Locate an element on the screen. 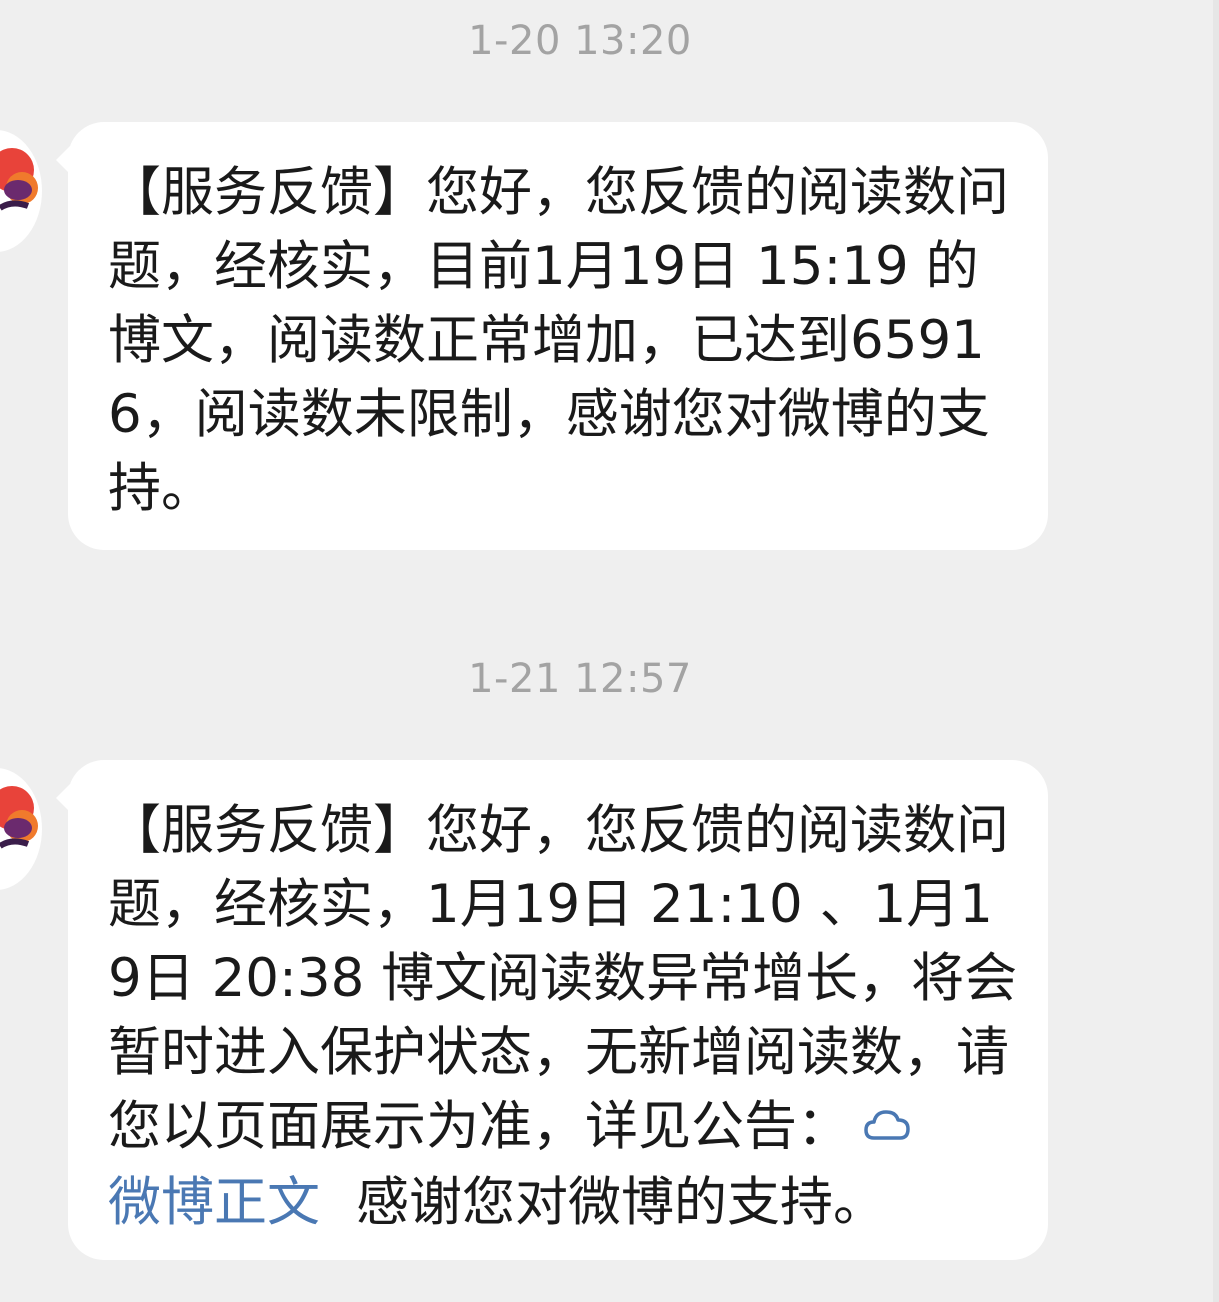 Image resolution: width=1219 pixels, height=1302 pixels. scrollbar is located at coordinates (1216, 651).